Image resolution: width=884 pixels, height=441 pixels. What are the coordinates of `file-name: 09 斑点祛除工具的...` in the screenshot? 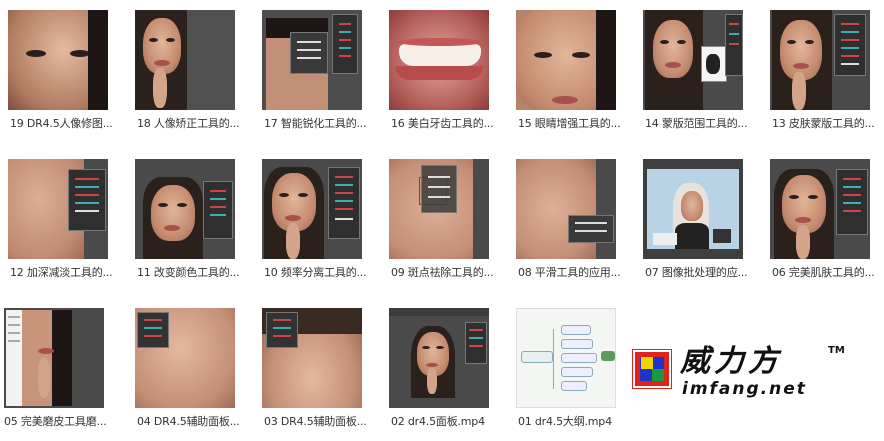 It's located at (442, 272).